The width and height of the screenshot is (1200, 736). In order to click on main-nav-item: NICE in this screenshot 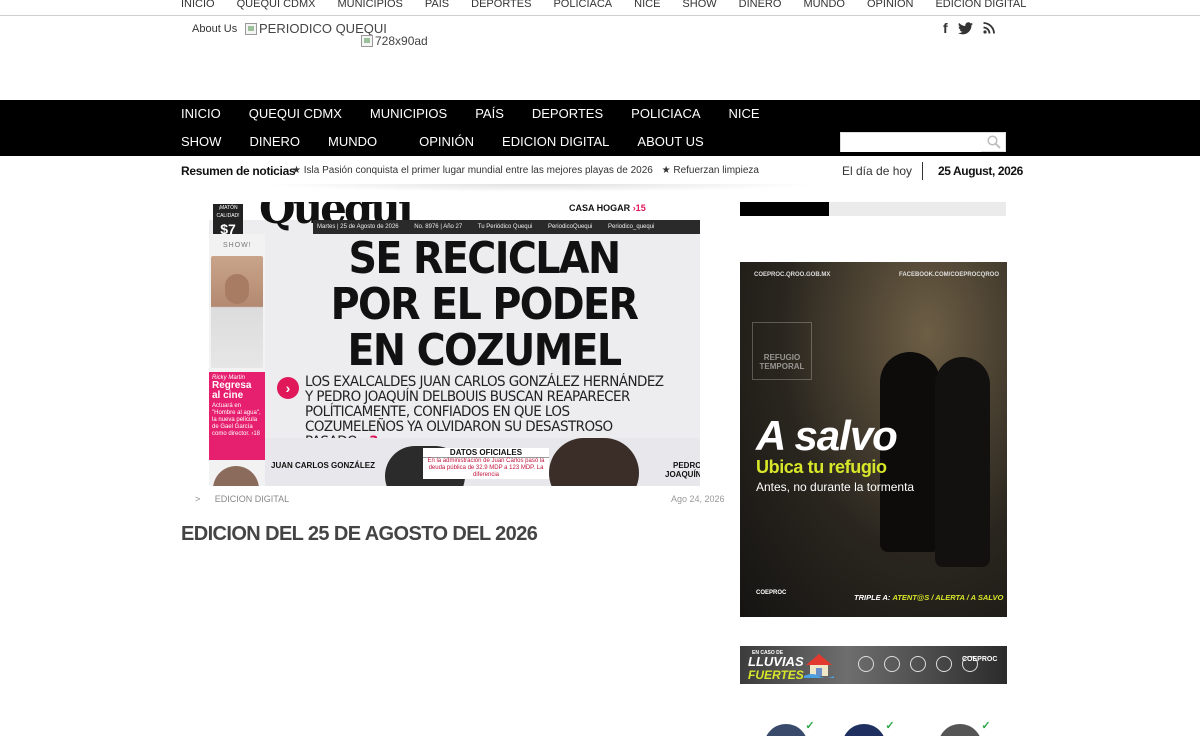, I will do `click(744, 114)`.